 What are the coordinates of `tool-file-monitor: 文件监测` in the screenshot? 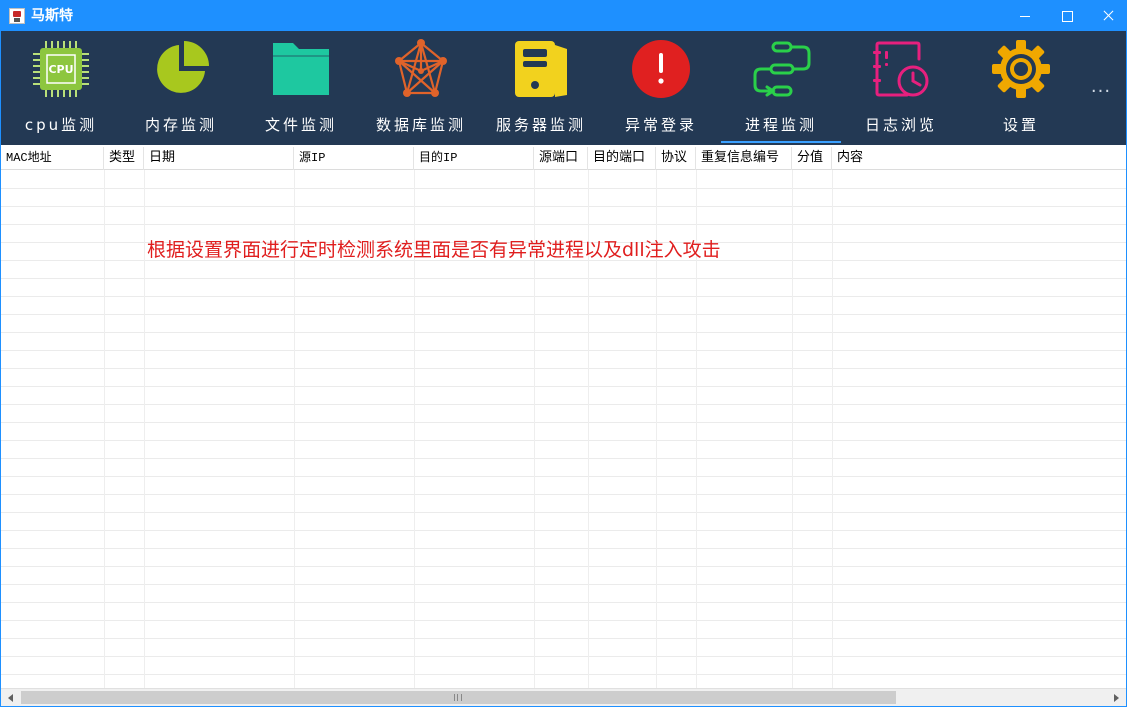 It's located at (301, 88).